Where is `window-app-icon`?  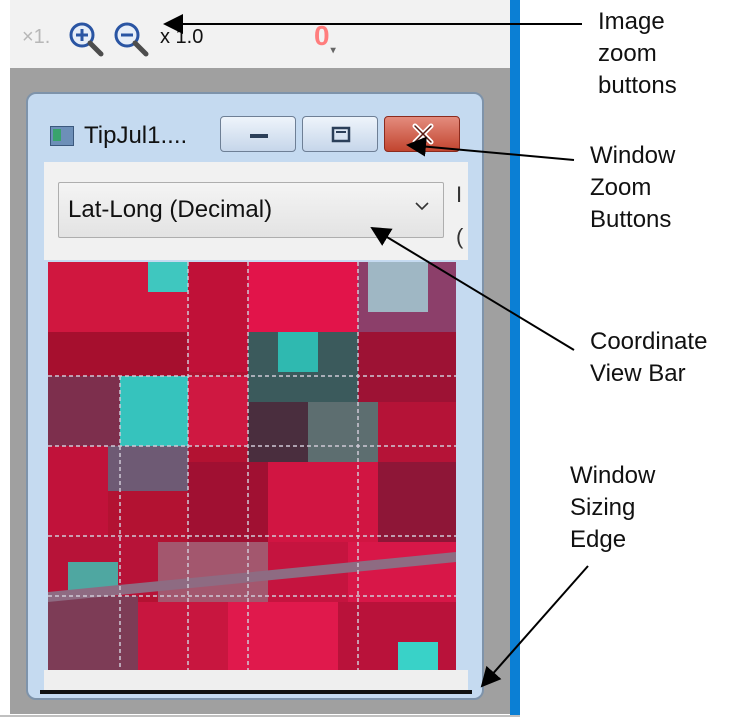
window-app-icon is located at coordinates (62, 136).